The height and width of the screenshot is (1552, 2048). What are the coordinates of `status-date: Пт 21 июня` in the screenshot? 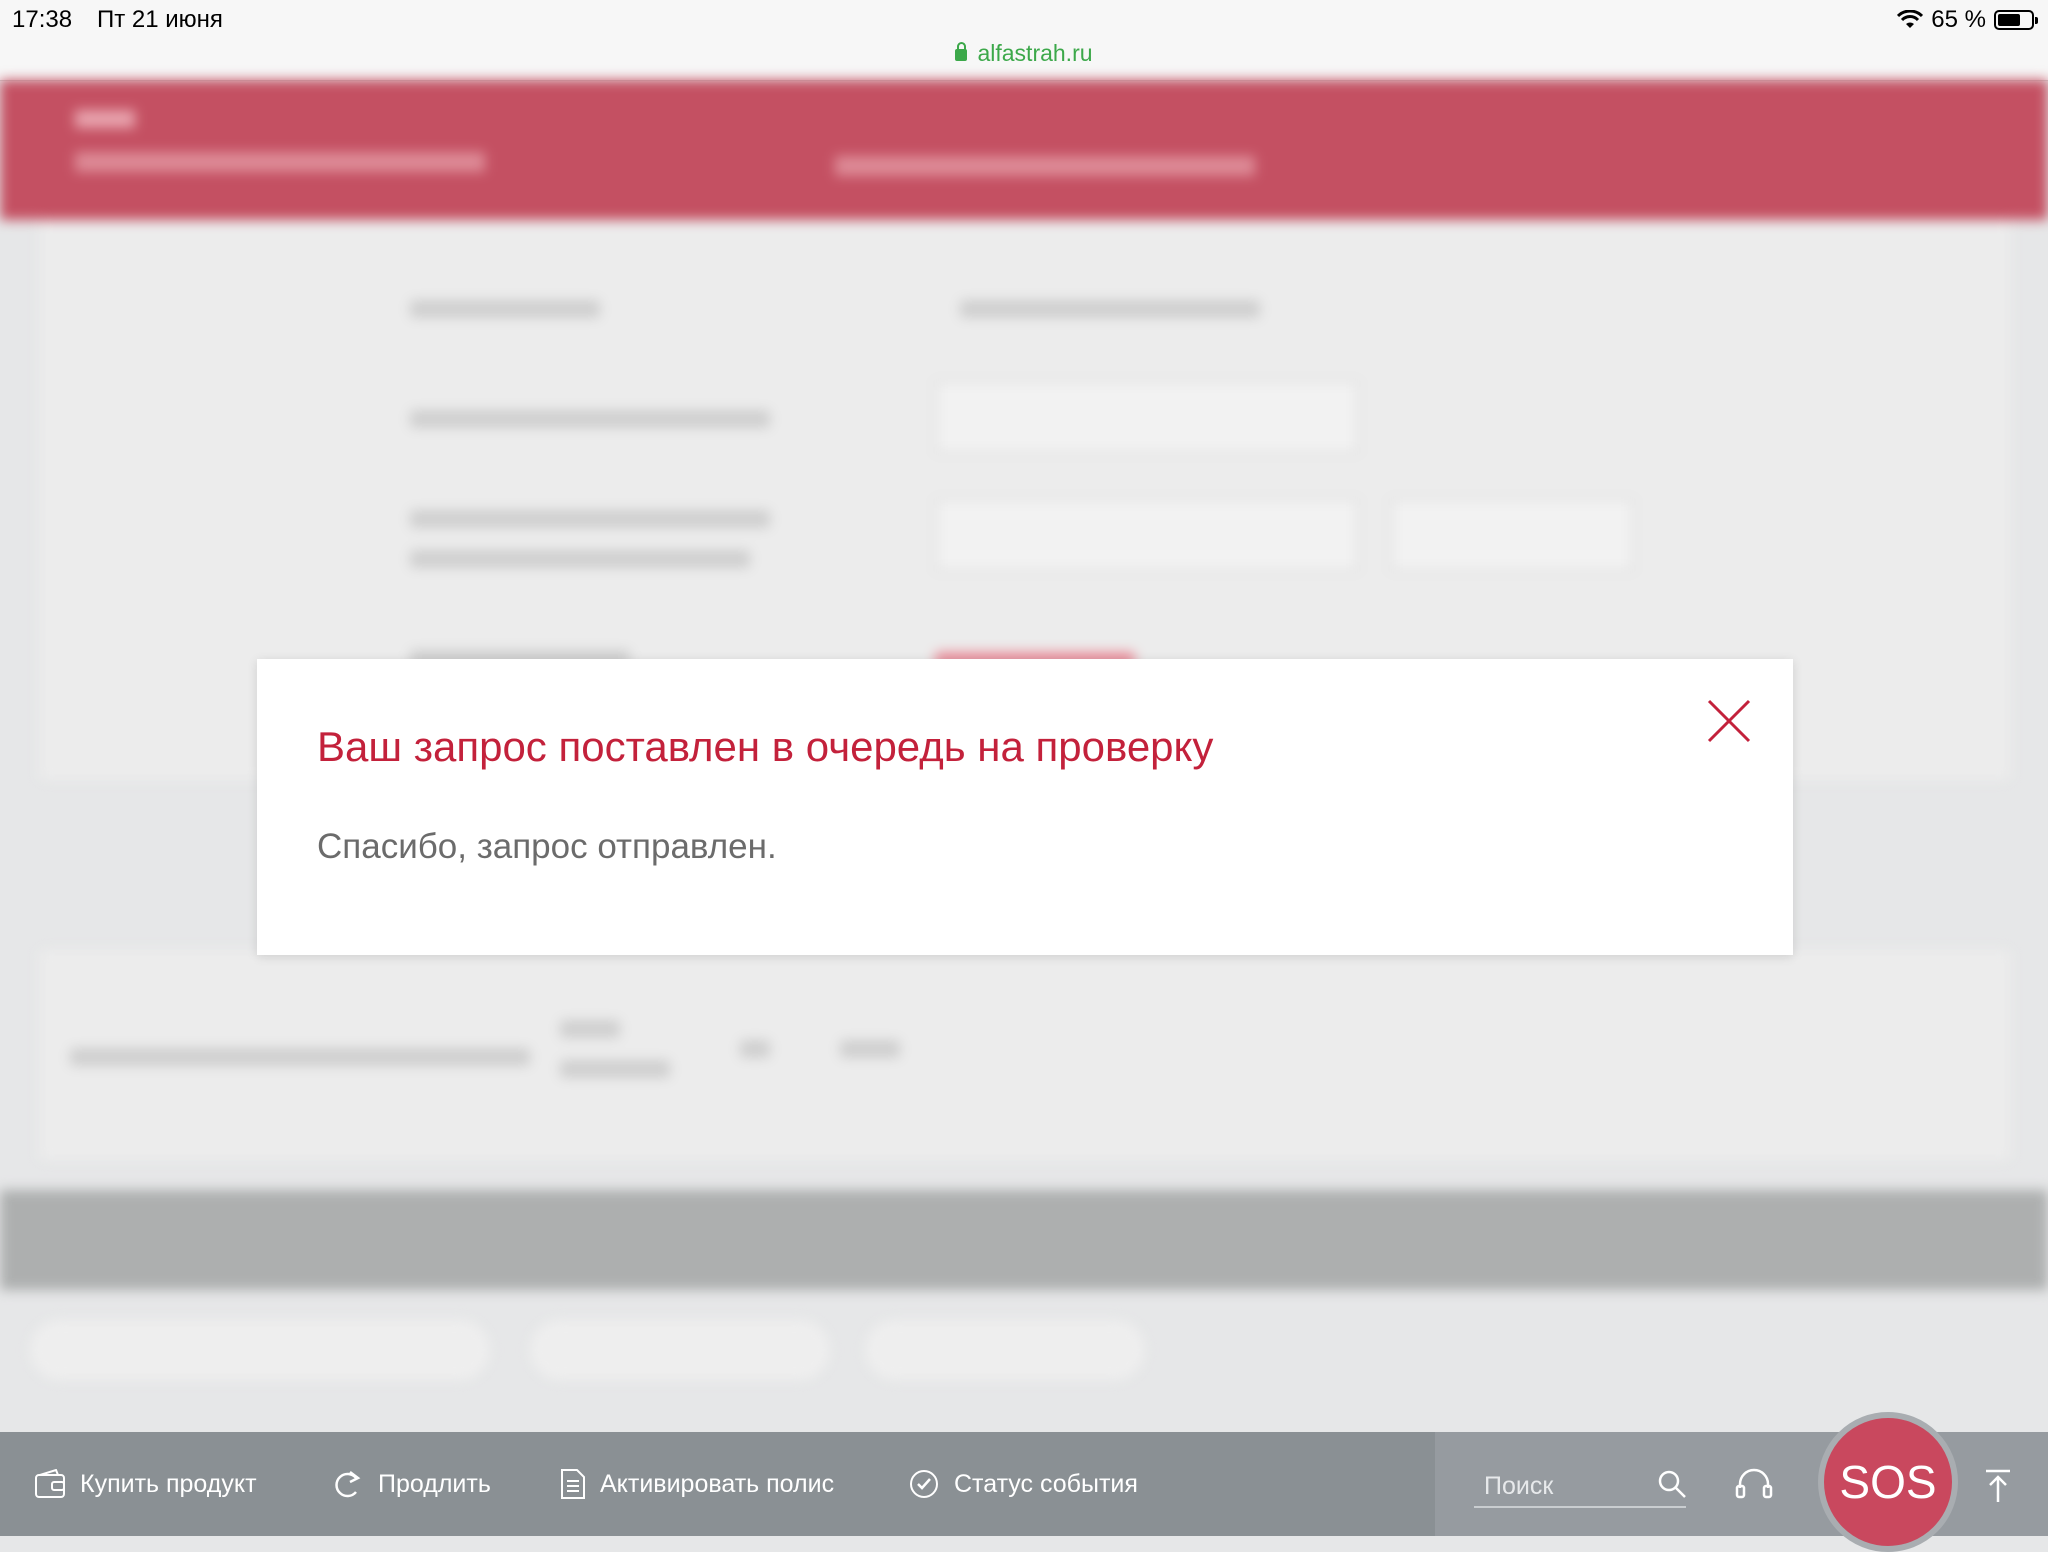 It's located at (160, 19).